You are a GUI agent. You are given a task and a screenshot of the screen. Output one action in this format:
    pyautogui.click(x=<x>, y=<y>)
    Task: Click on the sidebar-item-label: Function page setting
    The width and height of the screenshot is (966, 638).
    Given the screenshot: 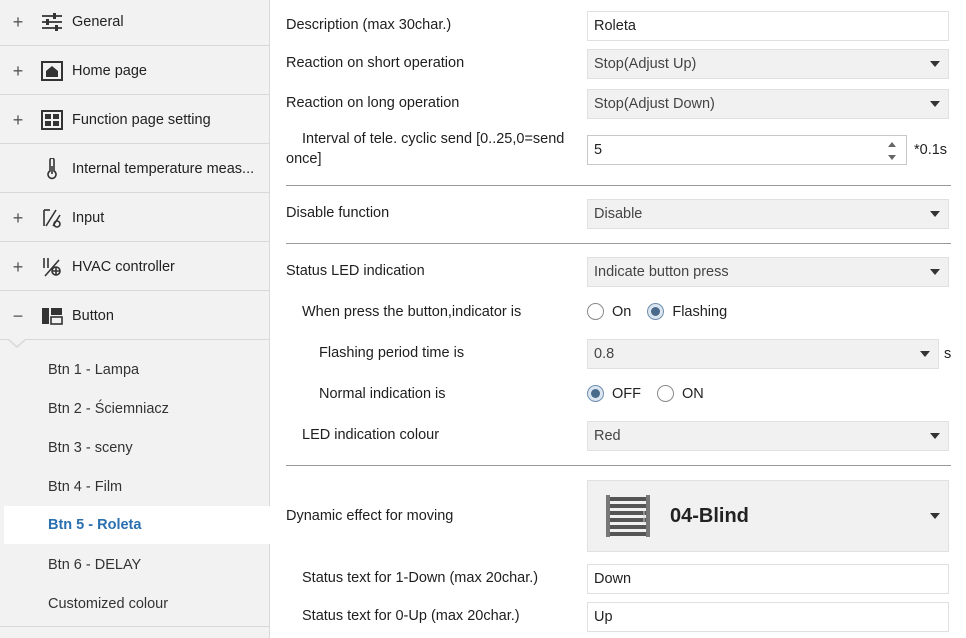 What is the action you would take?
    pyautogui.click(x=141, y=119)
    